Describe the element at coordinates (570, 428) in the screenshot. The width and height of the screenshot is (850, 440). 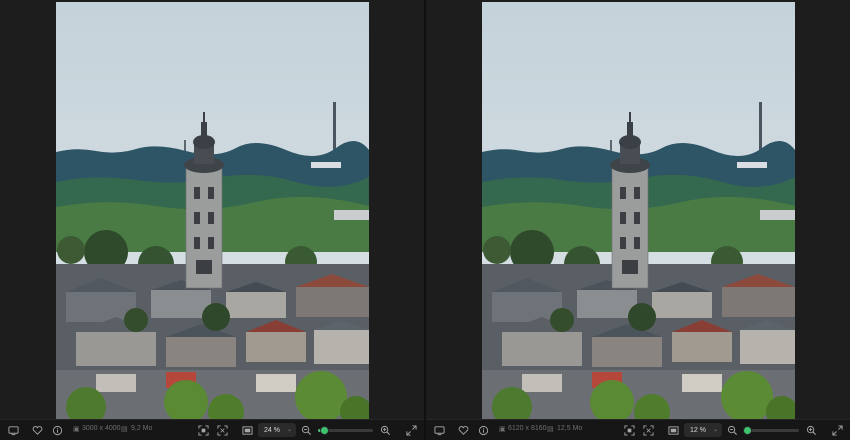
I see `file-size: 12,5 Mo` at that location.